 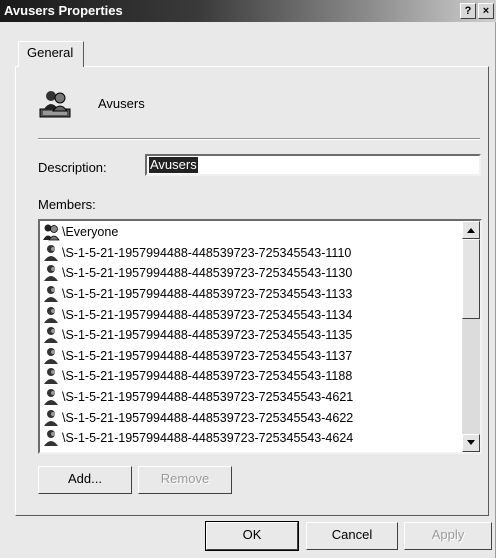 What do you see at coordinates (51, 54) in the screenshot?
I see `tab-general: General` at bounding box center [51, 54].